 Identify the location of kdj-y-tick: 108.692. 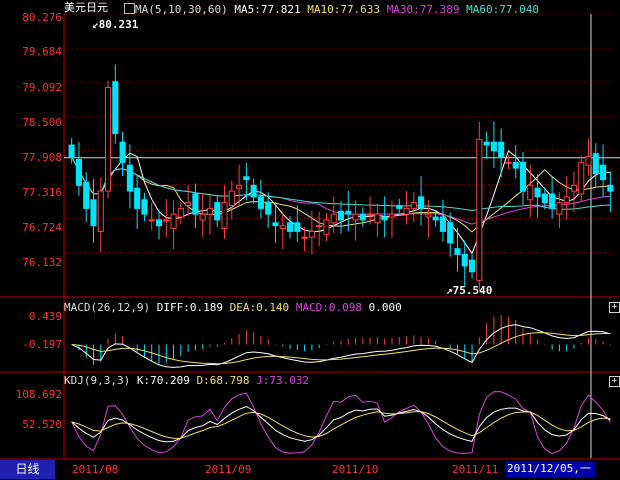
(38, 394).